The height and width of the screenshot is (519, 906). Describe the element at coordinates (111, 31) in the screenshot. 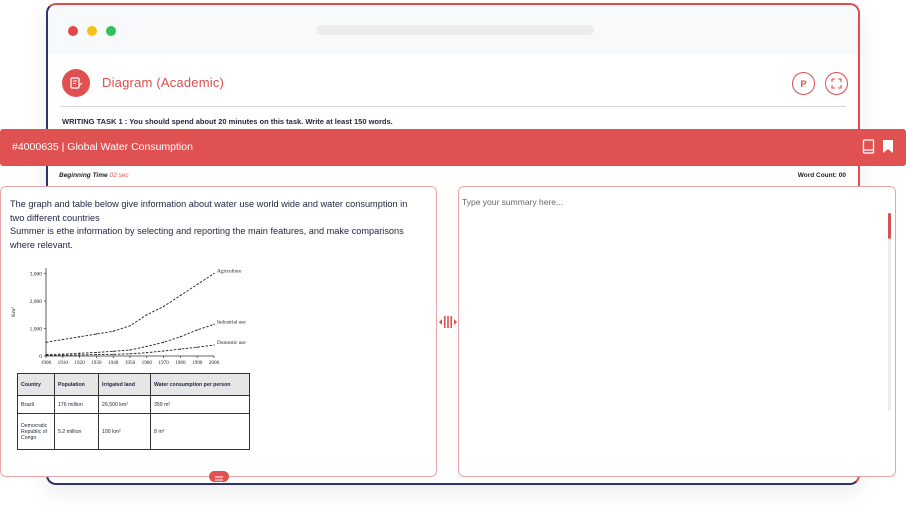

I see `maximize-dot-icon` at that location.